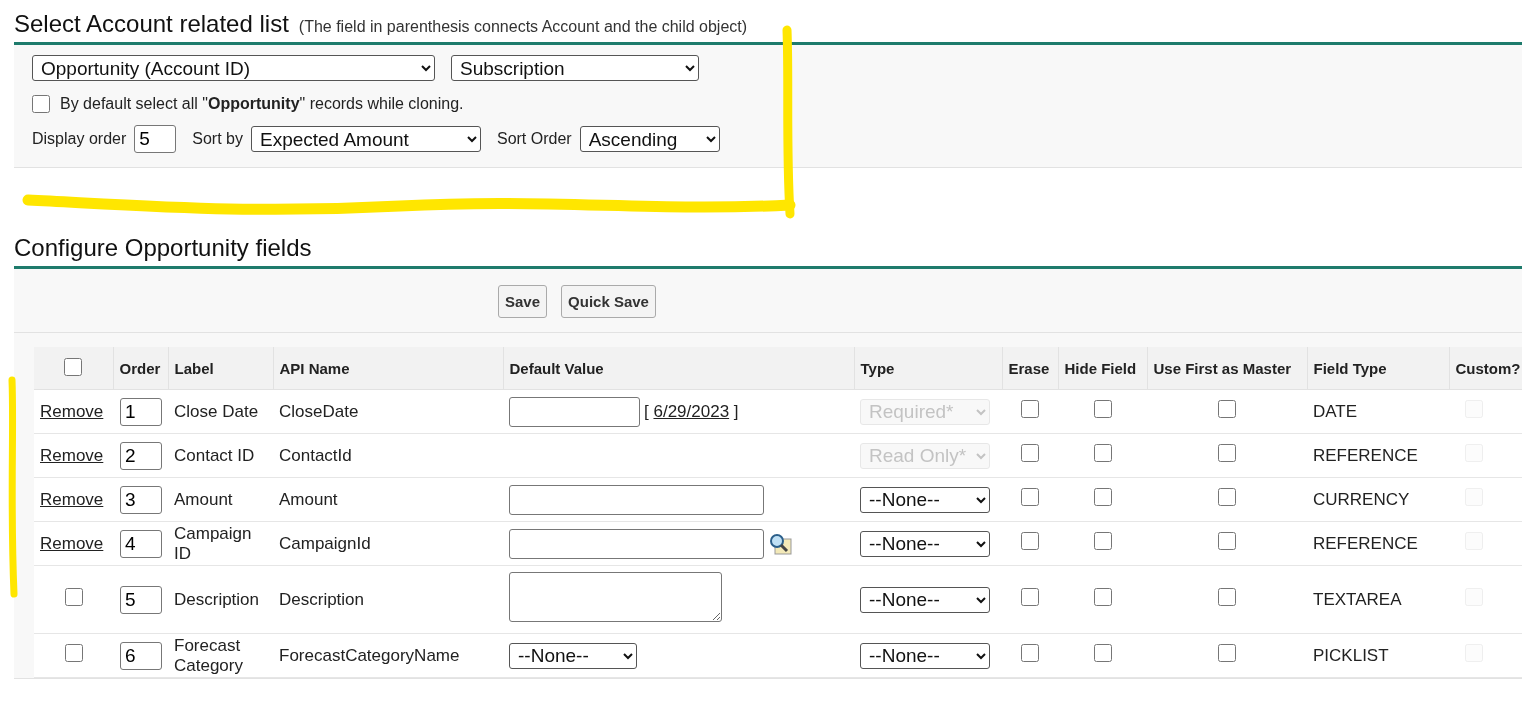 The width and height of the screenshot is (1522, 724). What do you see at coordinates (574, 411) in the screenshot?
I see `date-field` at bounding box center [574, 411].